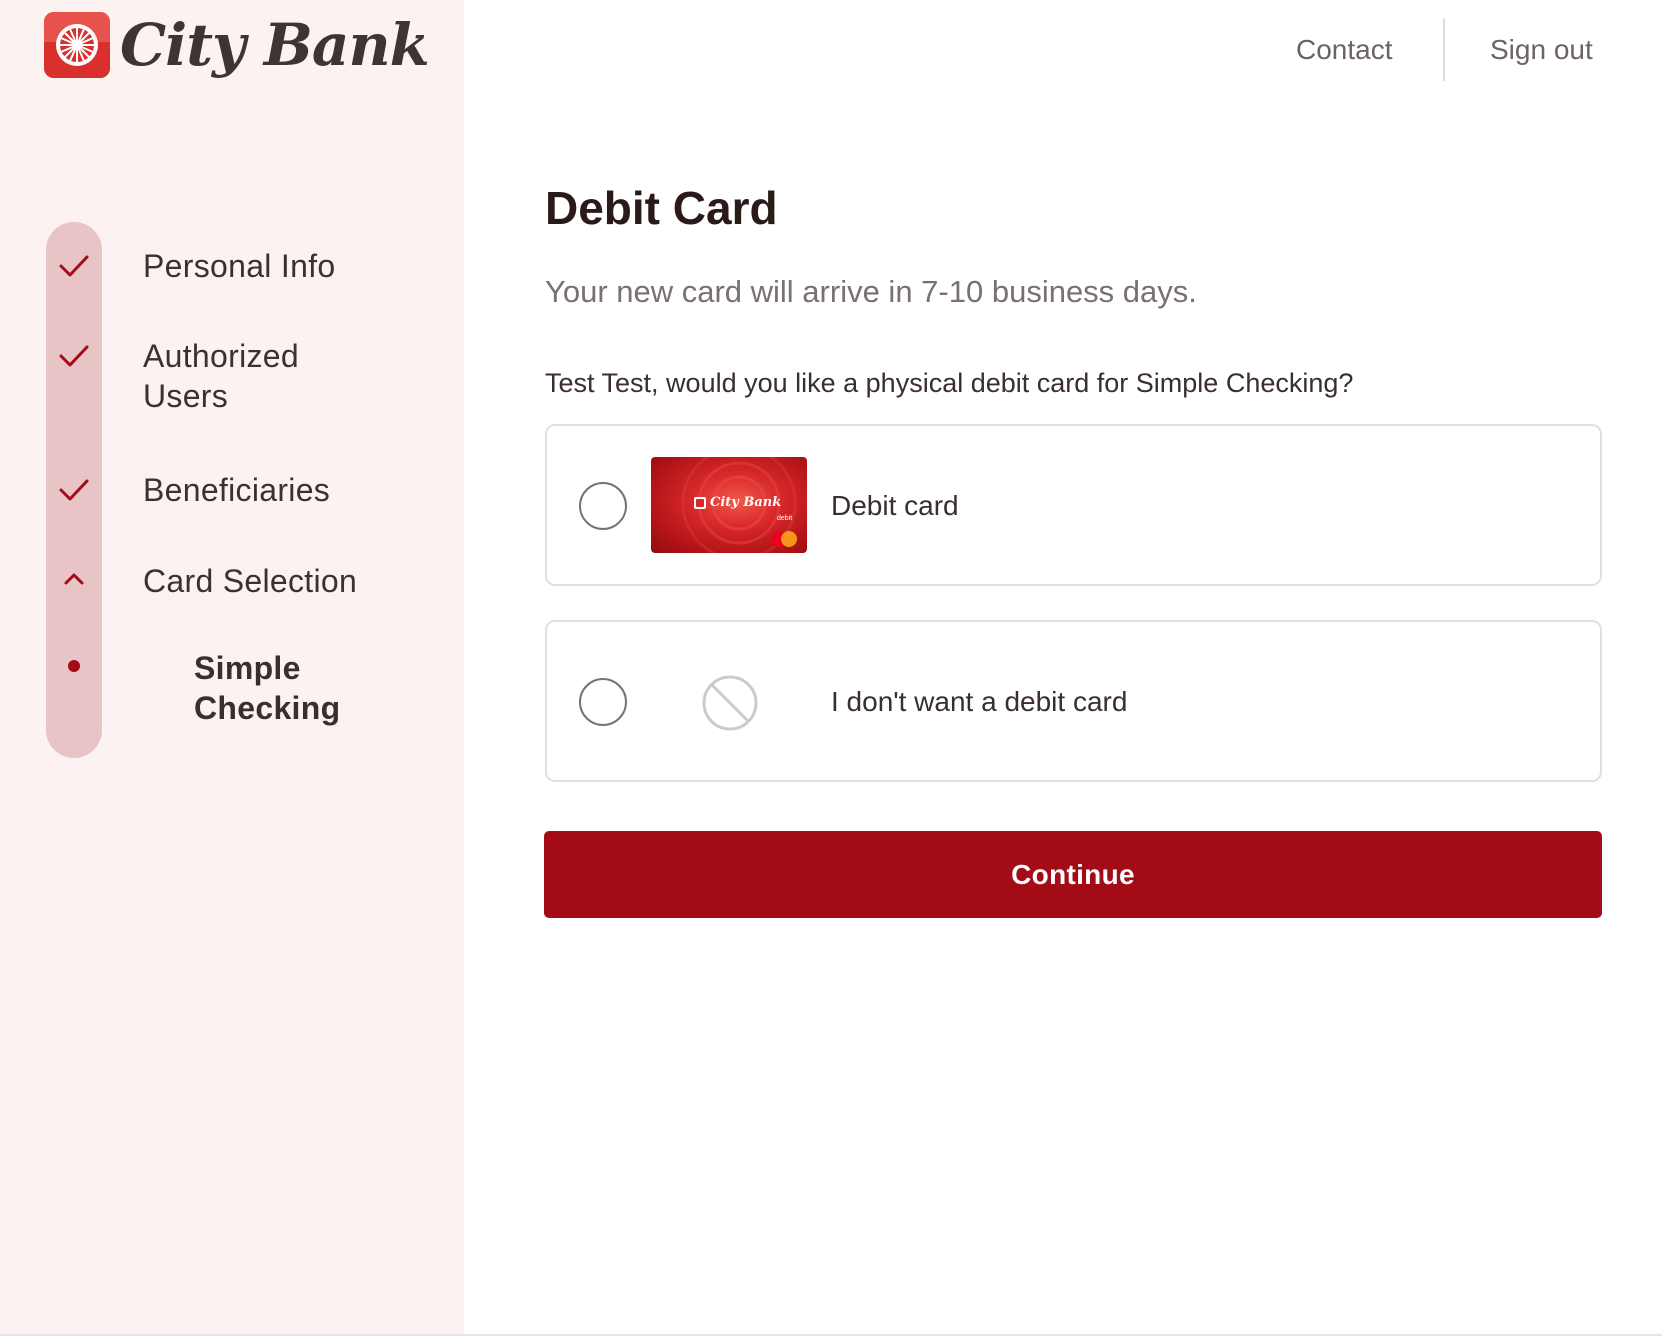  I want to click on logo-wordmark: City Bank, so click(275, 45).